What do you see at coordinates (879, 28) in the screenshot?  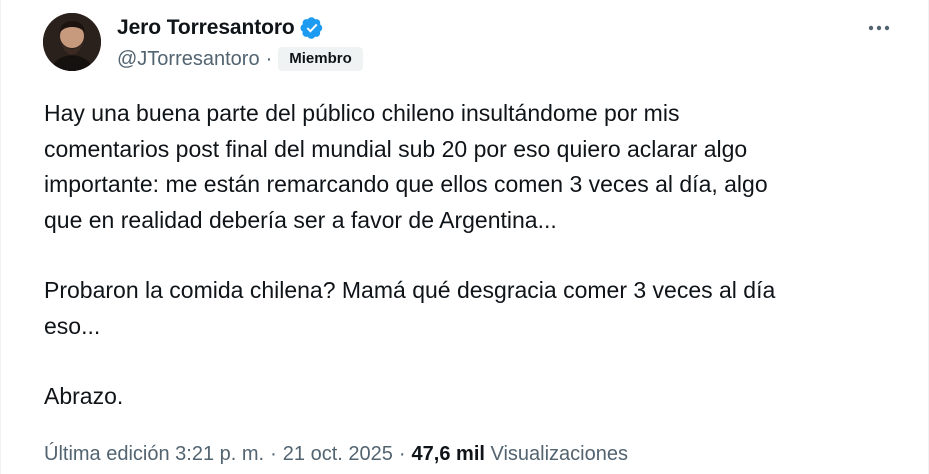 I see `more-horizontal-icon` at bounding box center [879, 28].